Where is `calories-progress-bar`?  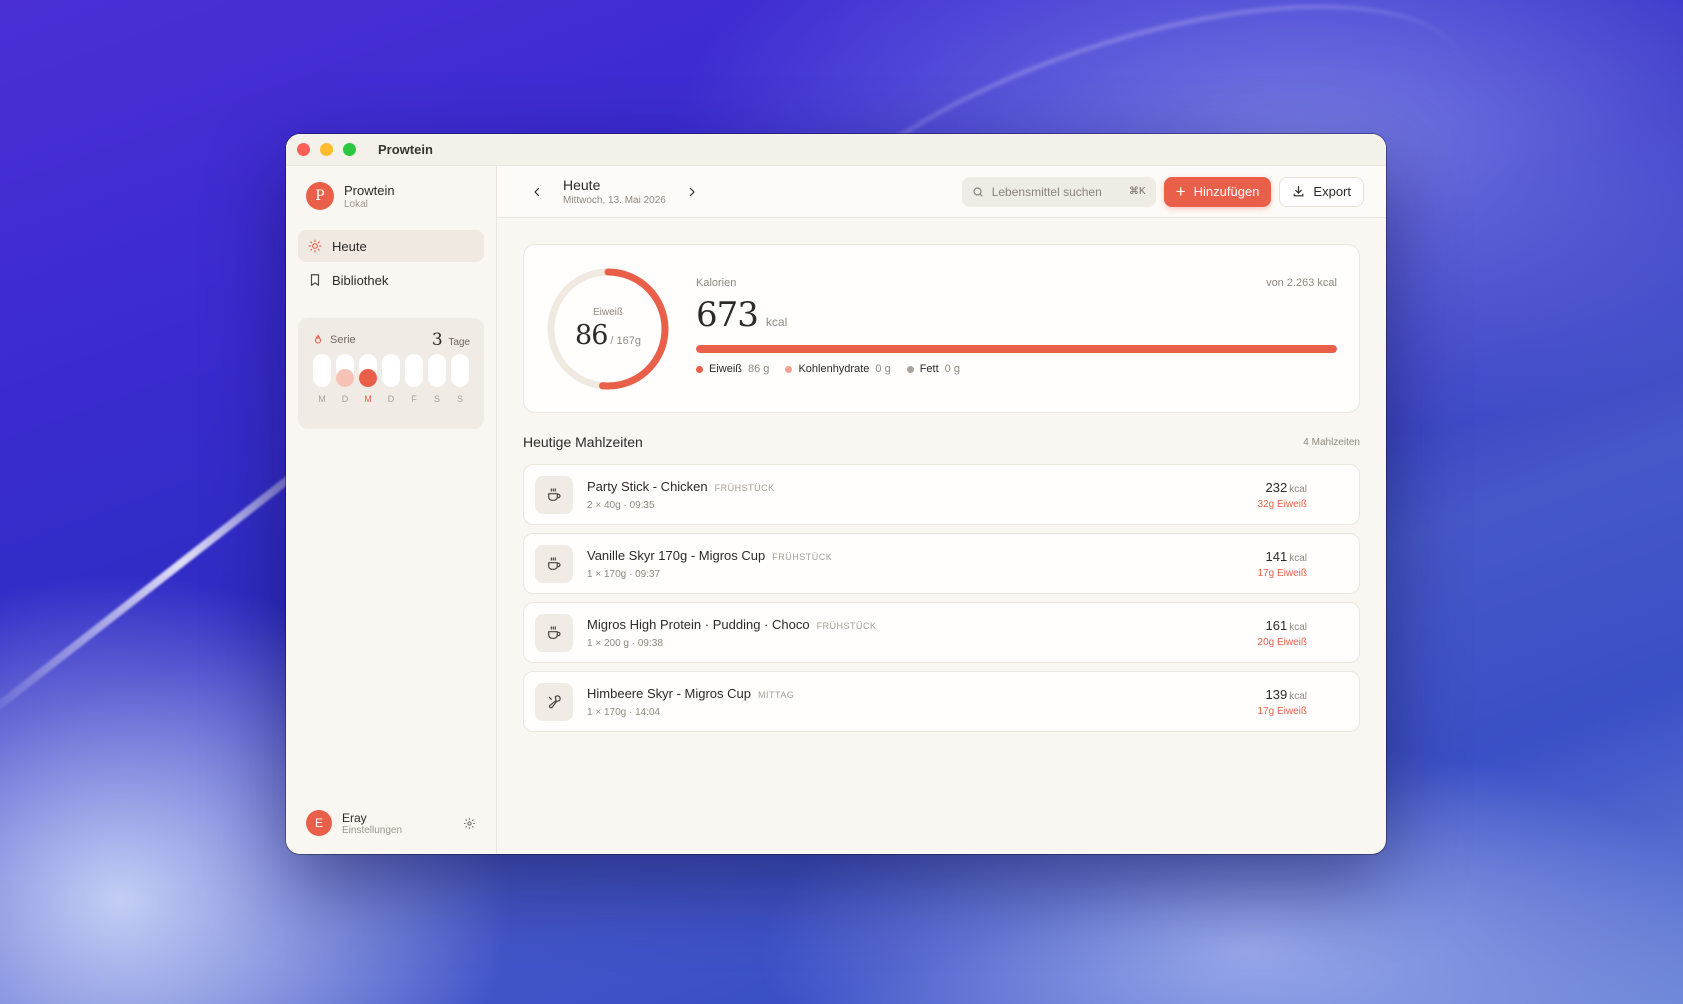
calories-progress-bar is located at coordinates (1016, 349).